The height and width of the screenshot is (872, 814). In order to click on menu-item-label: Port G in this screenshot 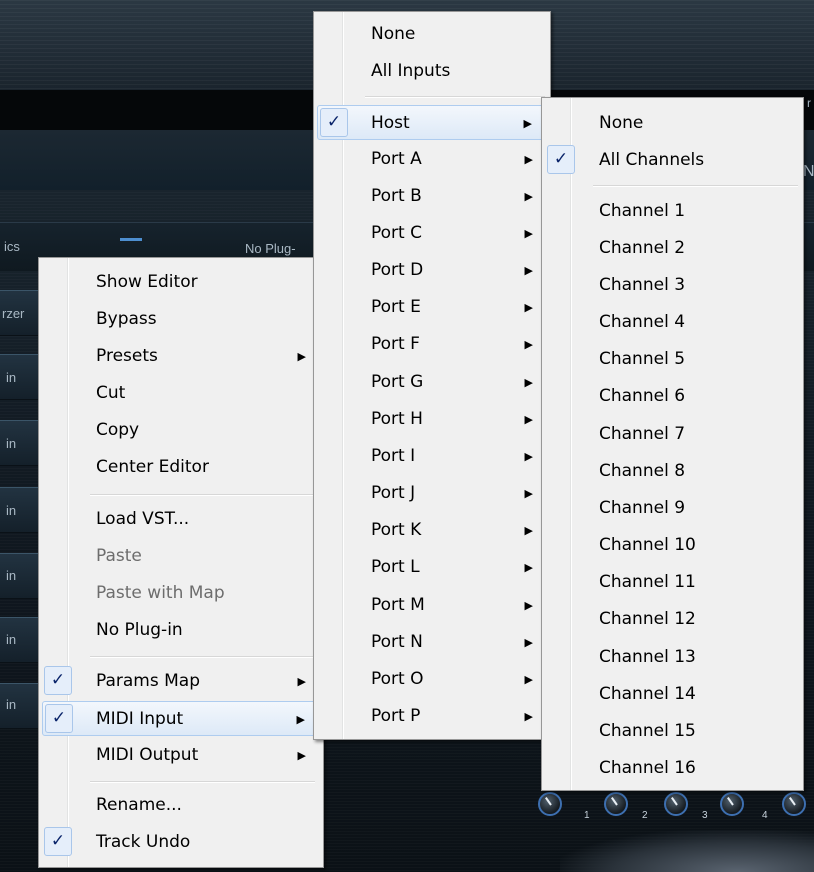, I will do `click(397, 382)`.